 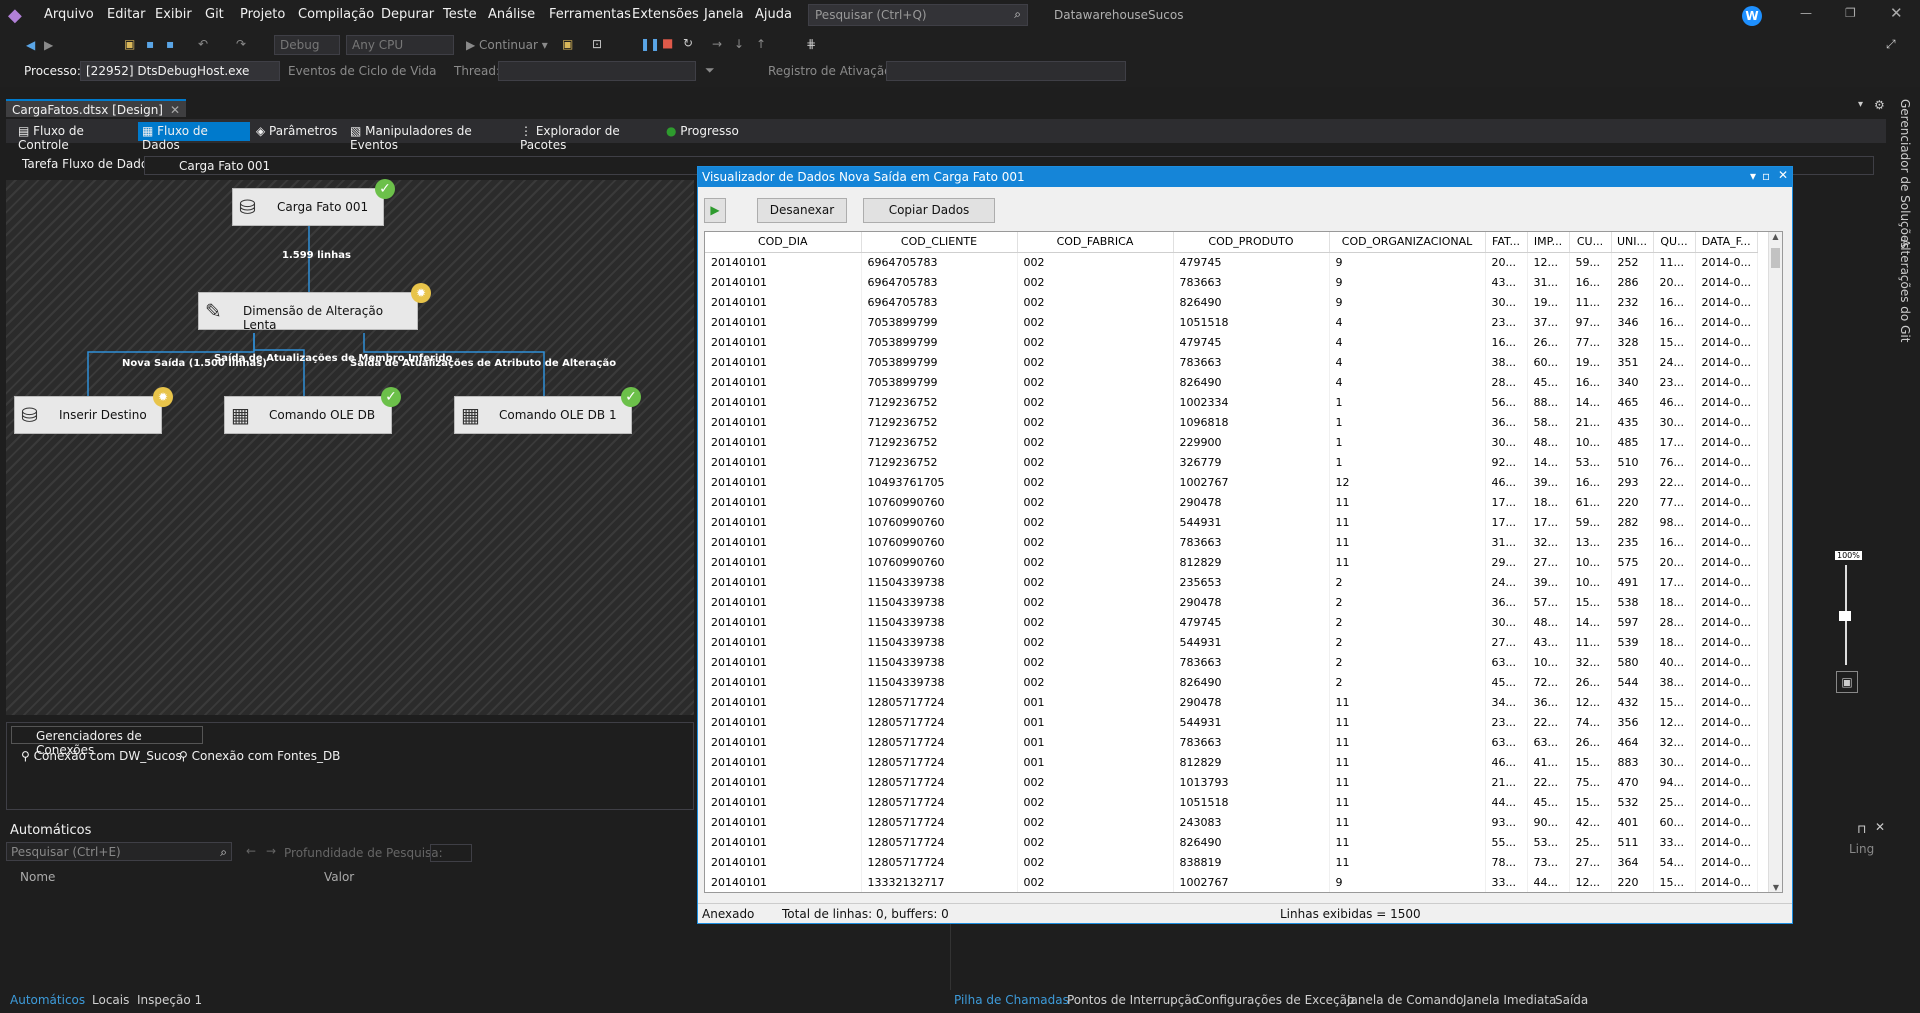 What do you see at coordinates (783, 242) in the screenshot?
I see `column-header: COD_DIA` at bounding box center [783, 242].